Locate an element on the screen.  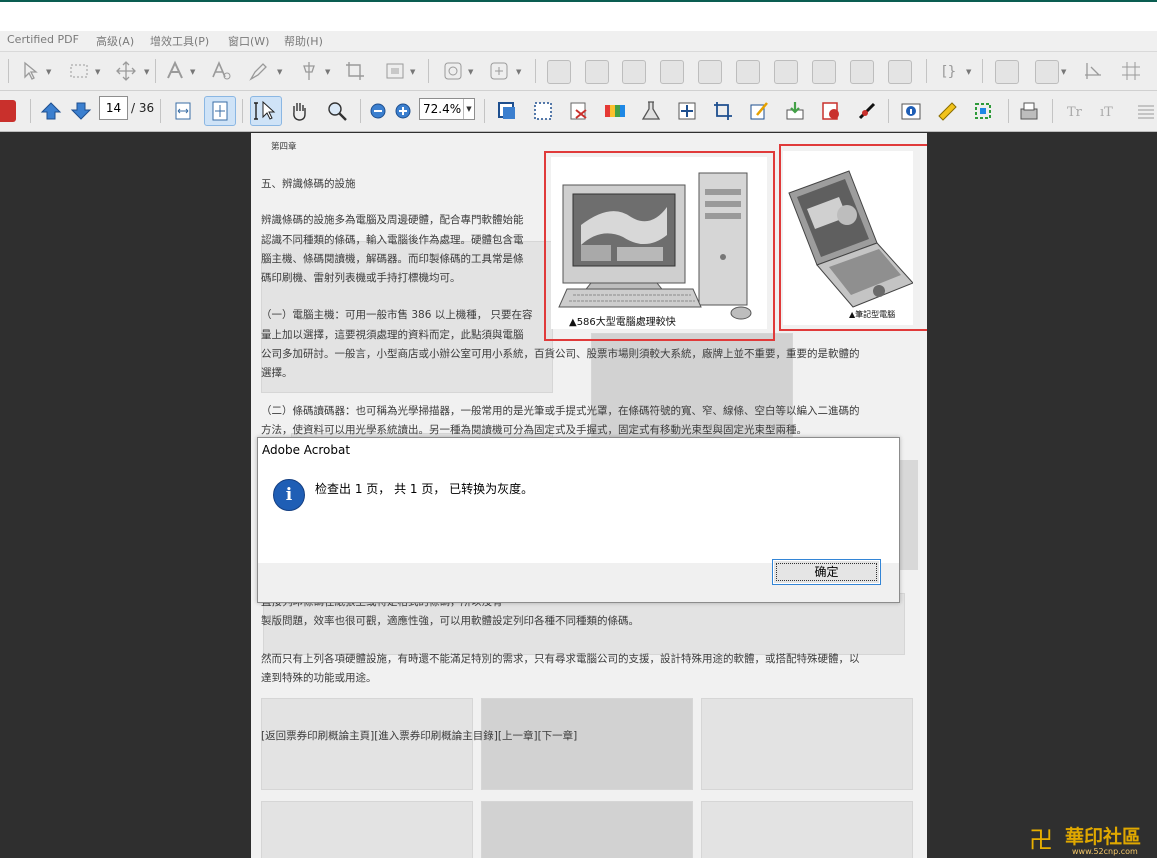
dialog-body: i 检查出 1 页， 共 1 页， 已转换为灰度。 is located at coordinates (578, 513).